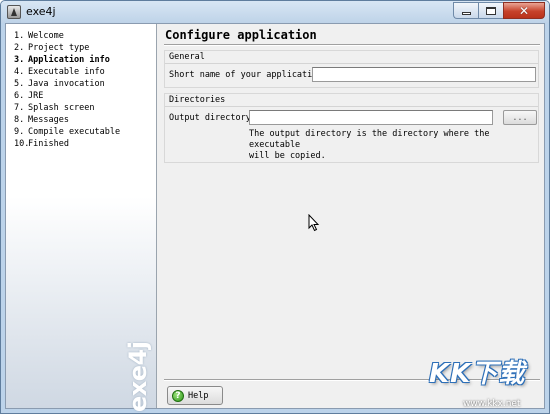 Image resolution: width=550 pixels, height=414 pixels. I want to click on step-label: Java invocation, so click(66, 84).